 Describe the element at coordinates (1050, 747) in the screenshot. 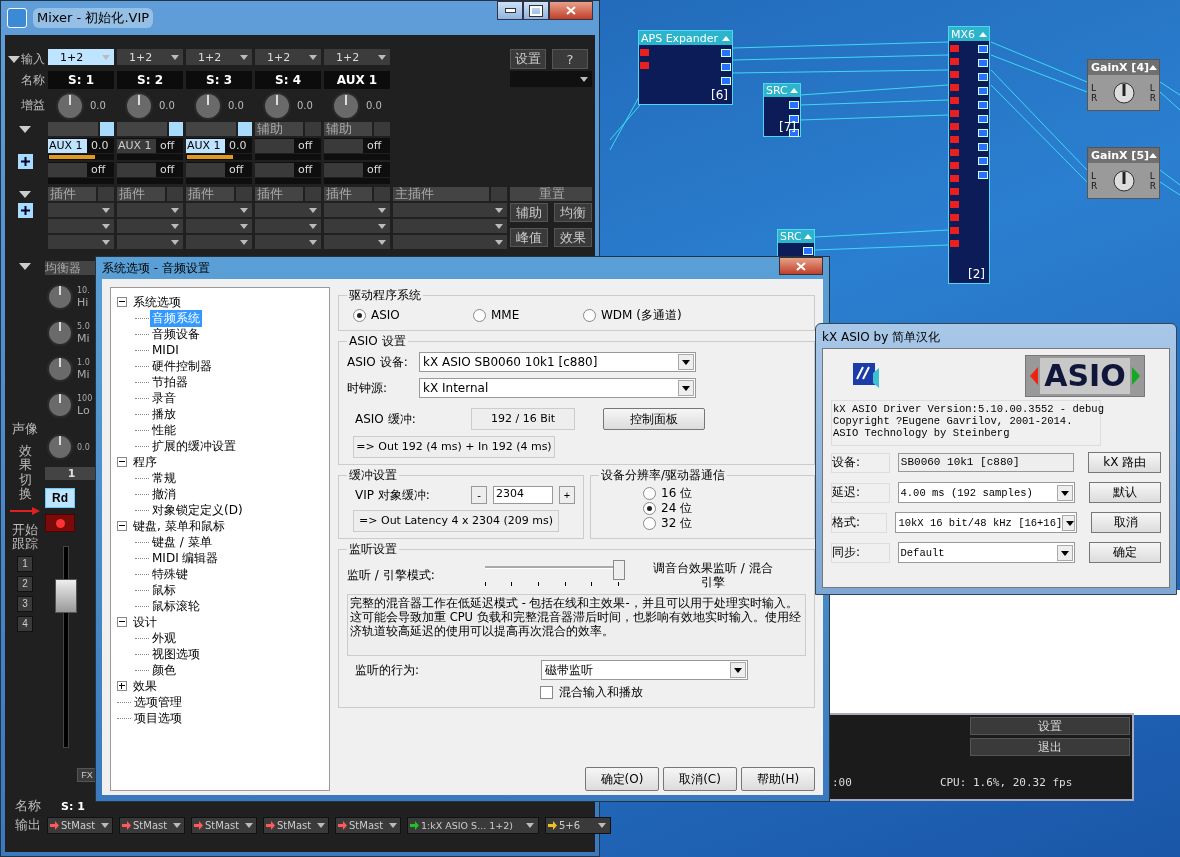

I see `panel-button: 退出` at that location.